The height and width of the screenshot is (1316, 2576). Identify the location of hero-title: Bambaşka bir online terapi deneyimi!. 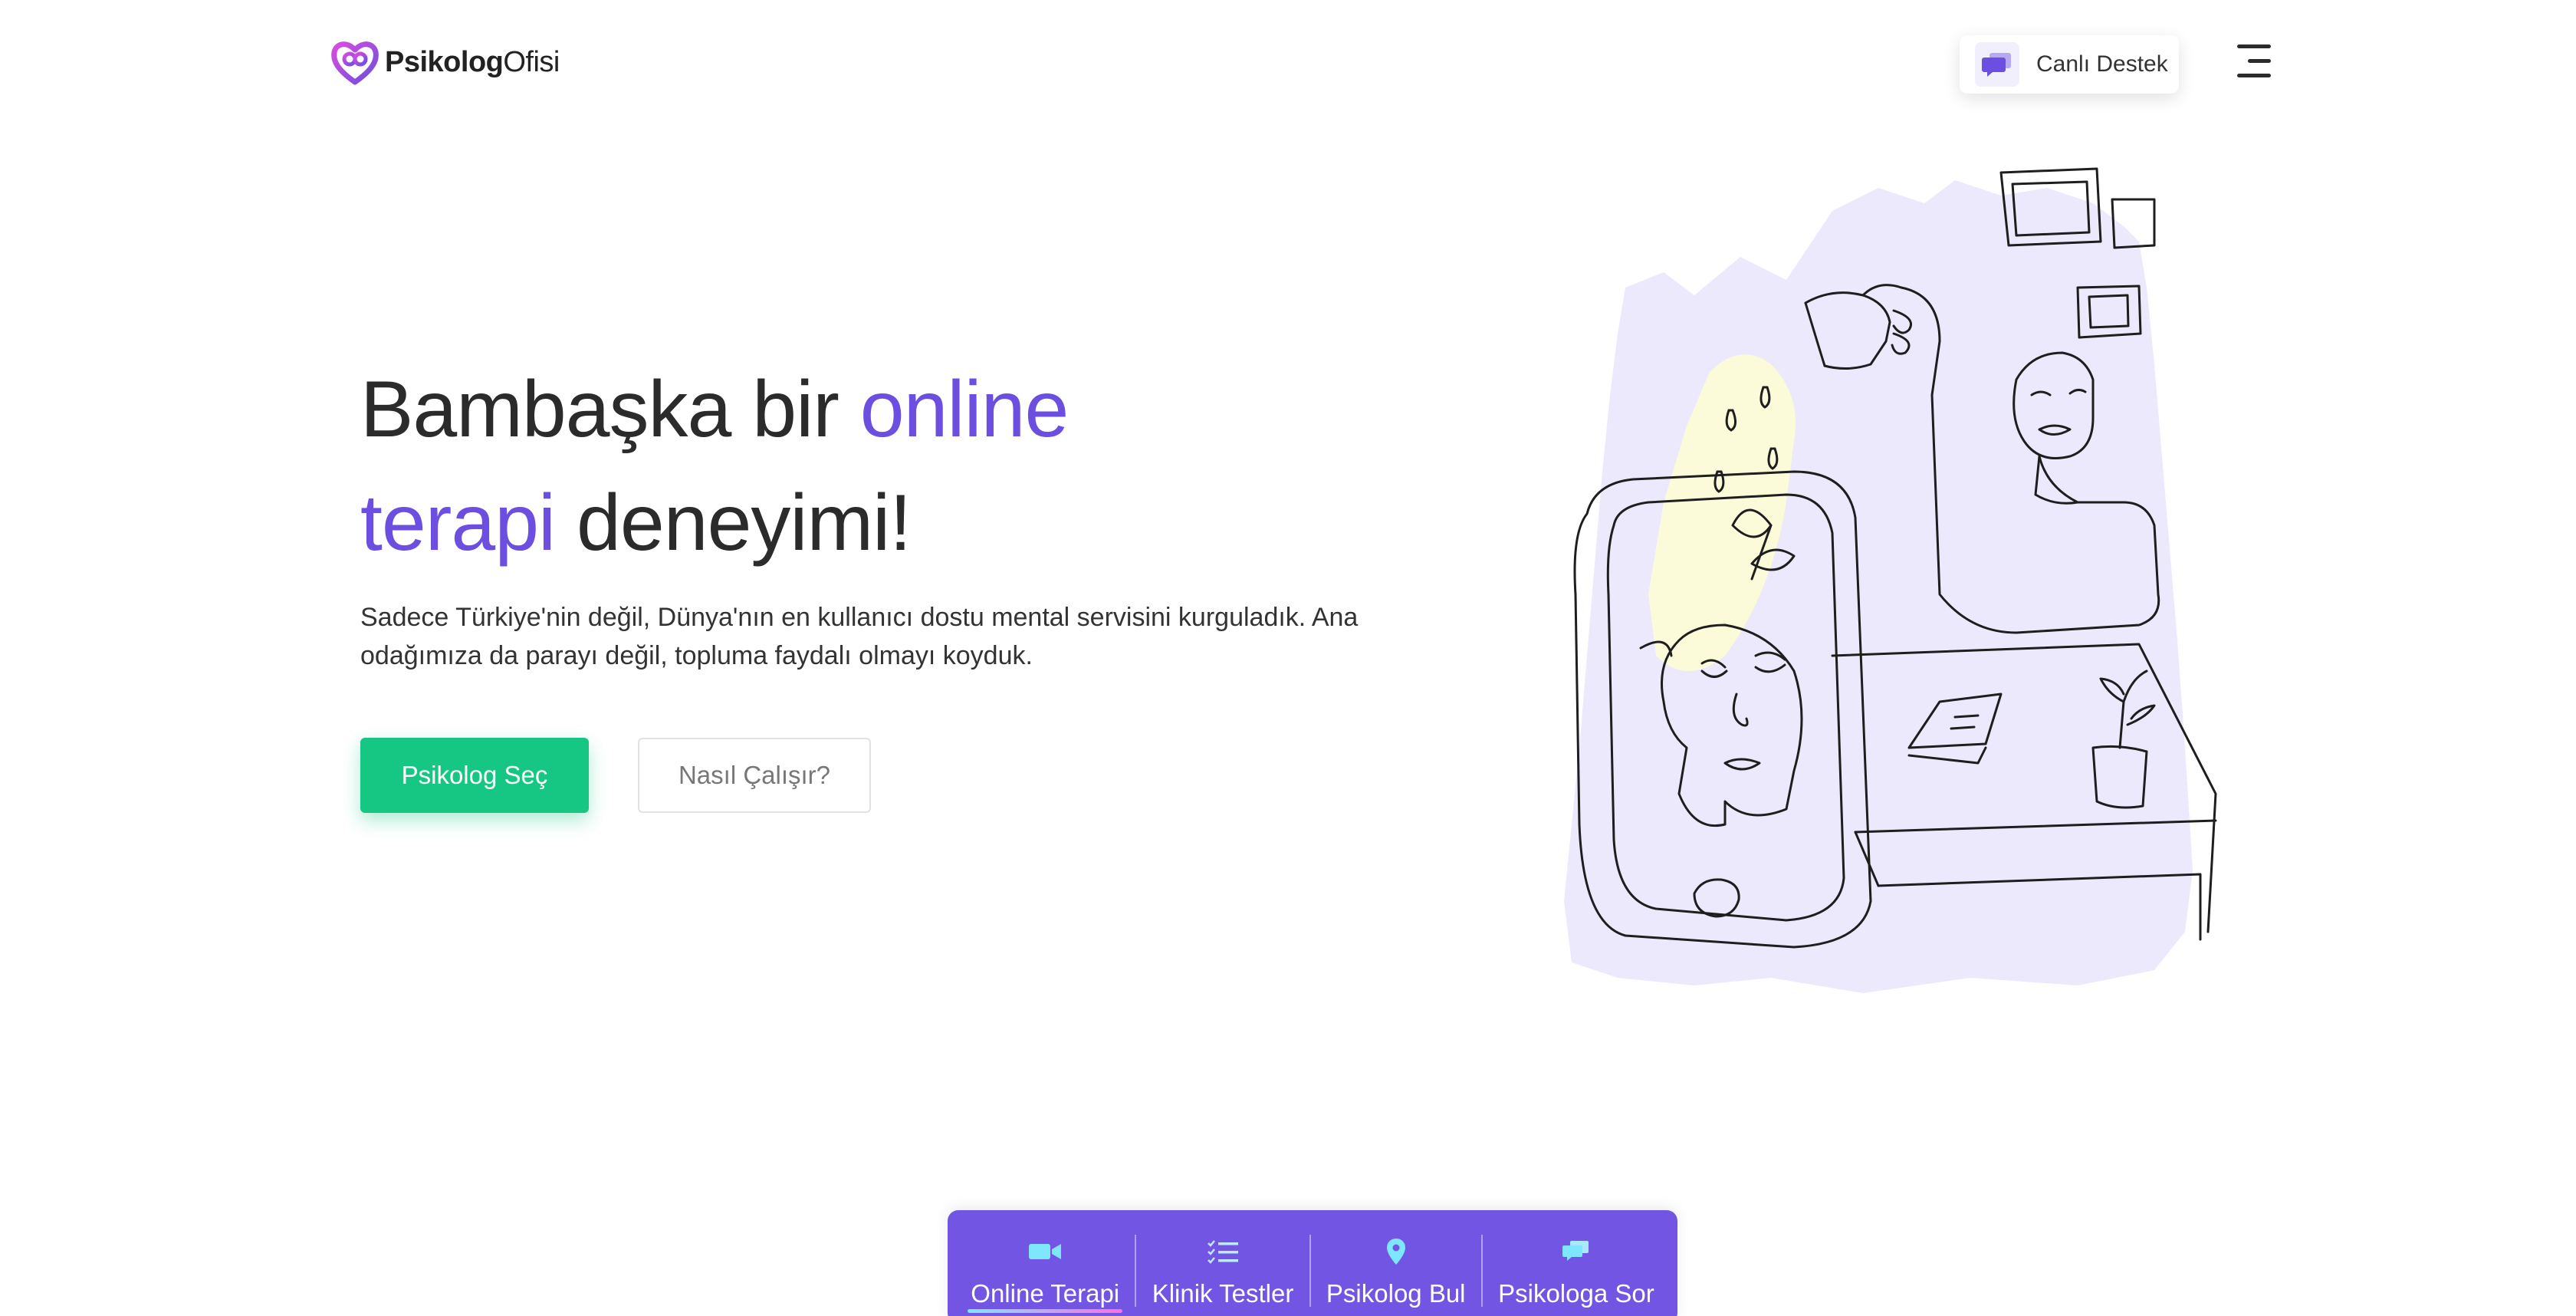
(715, 466).